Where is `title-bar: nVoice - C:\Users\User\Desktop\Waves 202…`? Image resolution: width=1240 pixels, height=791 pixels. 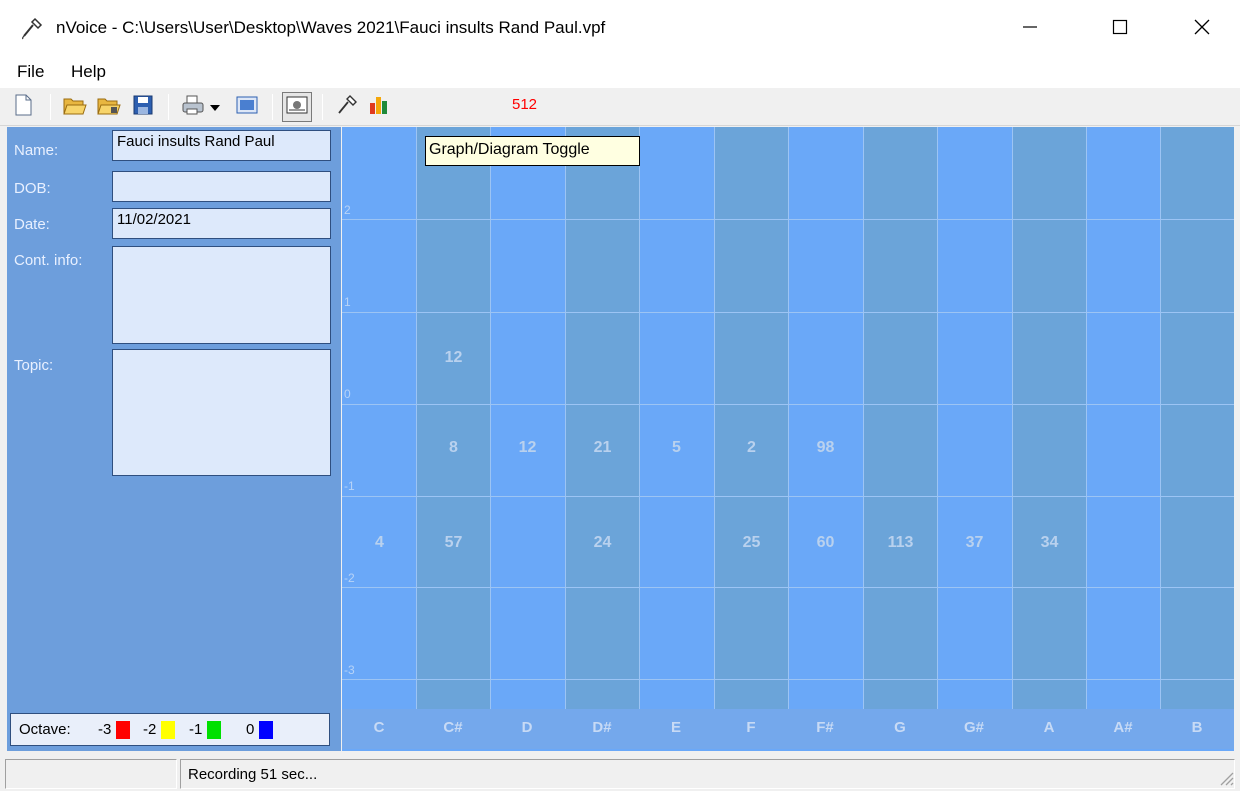 title-bar: nVoice - C:\Users\User\Desktop\Waves 202… is located at coordinates (620, 29).